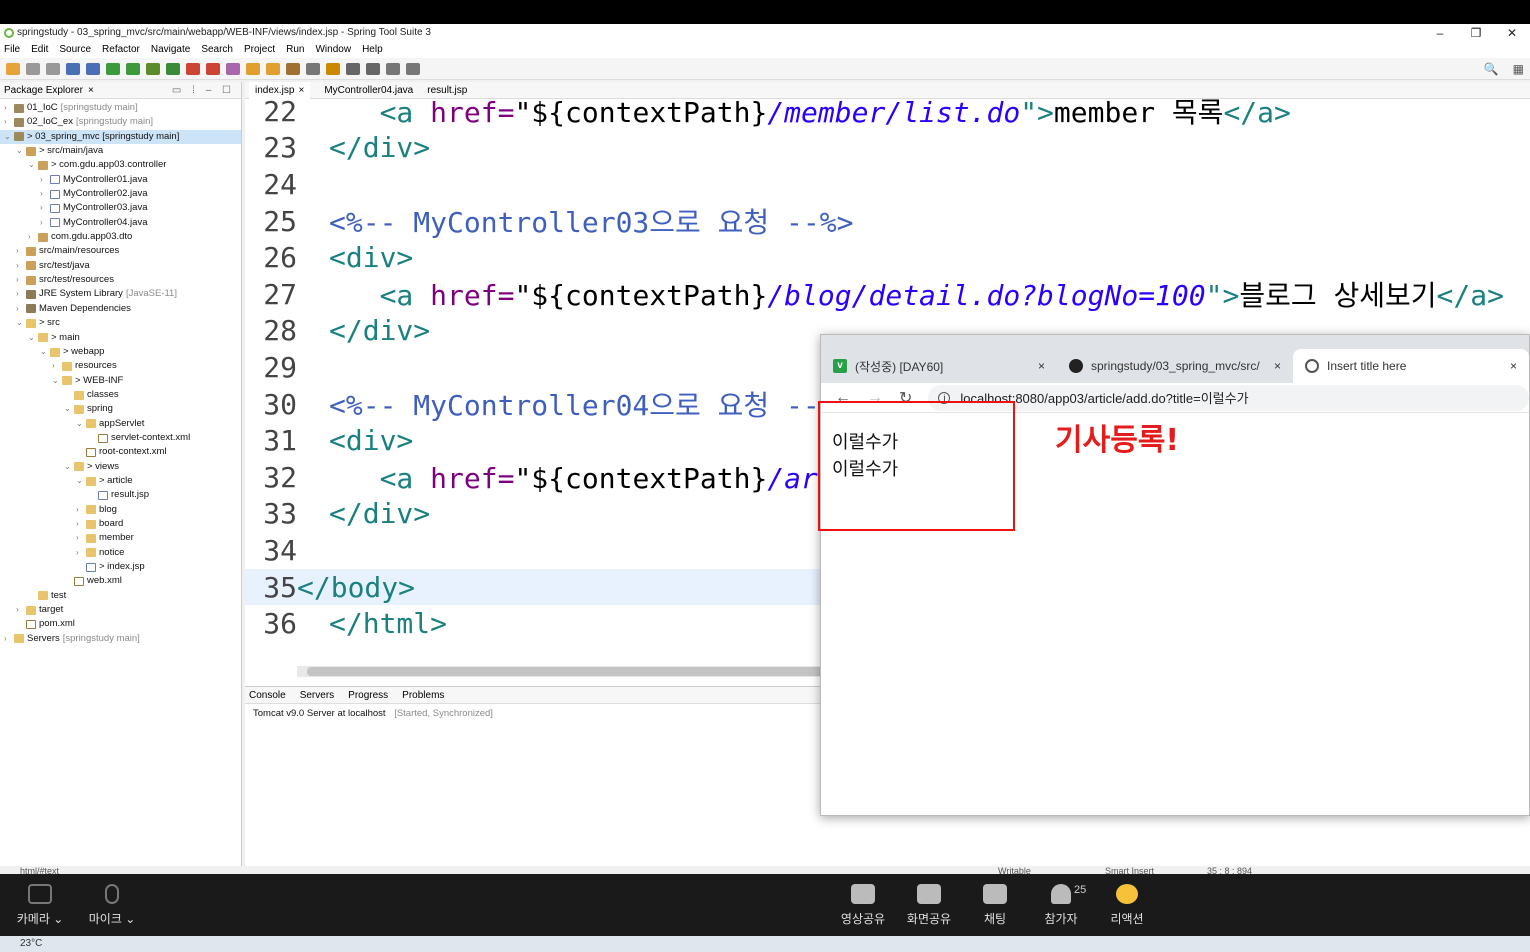 The height and width of the screenshot is (952, 1530). Describe the element at coordinates (120, 639) in the screenshot. I see `tree-item: › Servers [springstudy main]` at that location.